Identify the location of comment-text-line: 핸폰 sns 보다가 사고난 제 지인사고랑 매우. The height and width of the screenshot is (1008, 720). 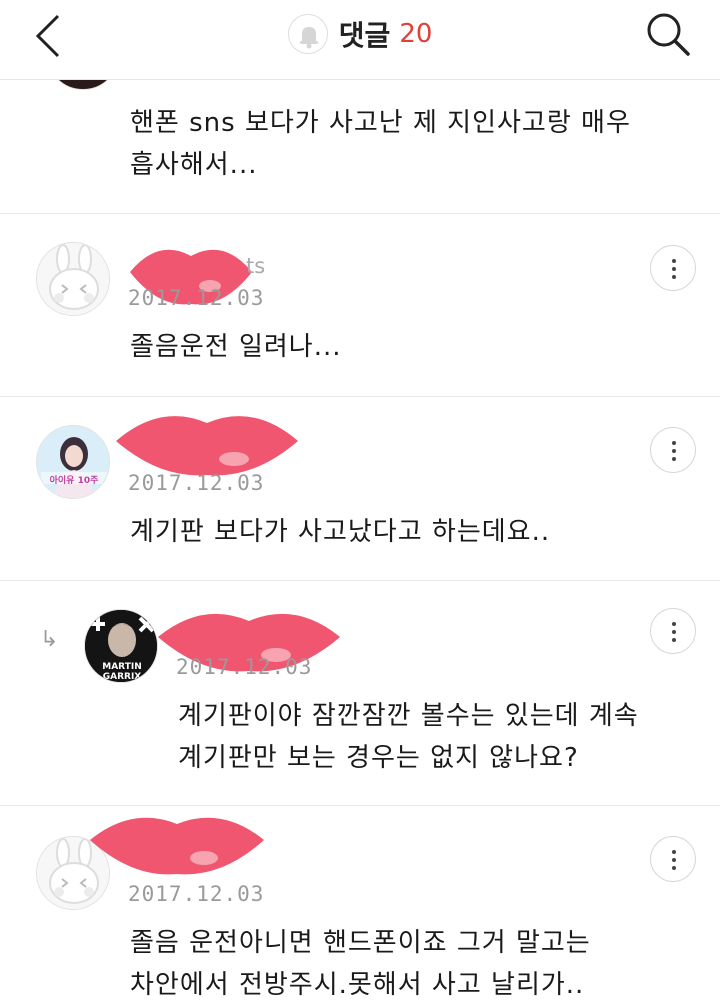
(380, 123).